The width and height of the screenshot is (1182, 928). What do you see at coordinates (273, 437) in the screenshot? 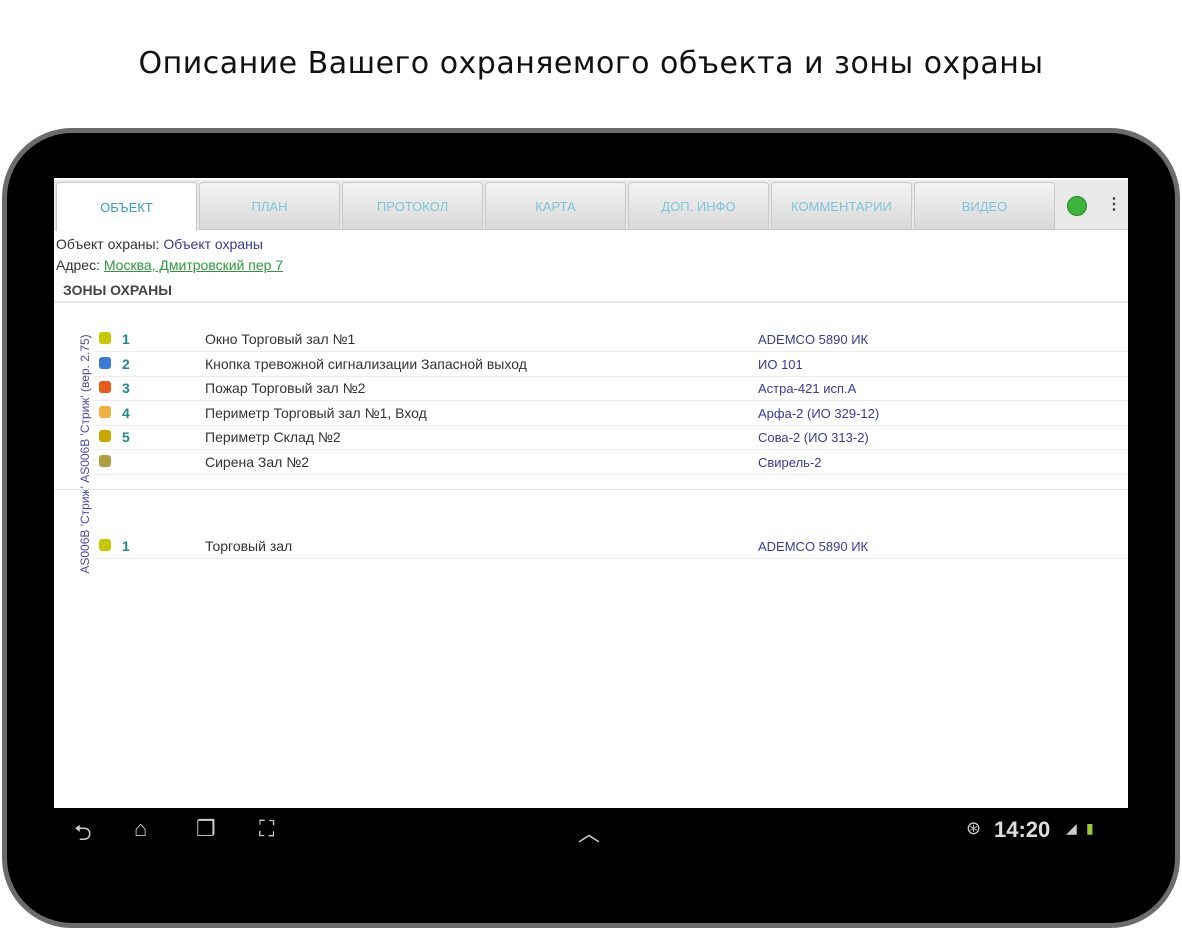
I see `zone-name: Периметр Склад №2` at bounding box center [273, 437].